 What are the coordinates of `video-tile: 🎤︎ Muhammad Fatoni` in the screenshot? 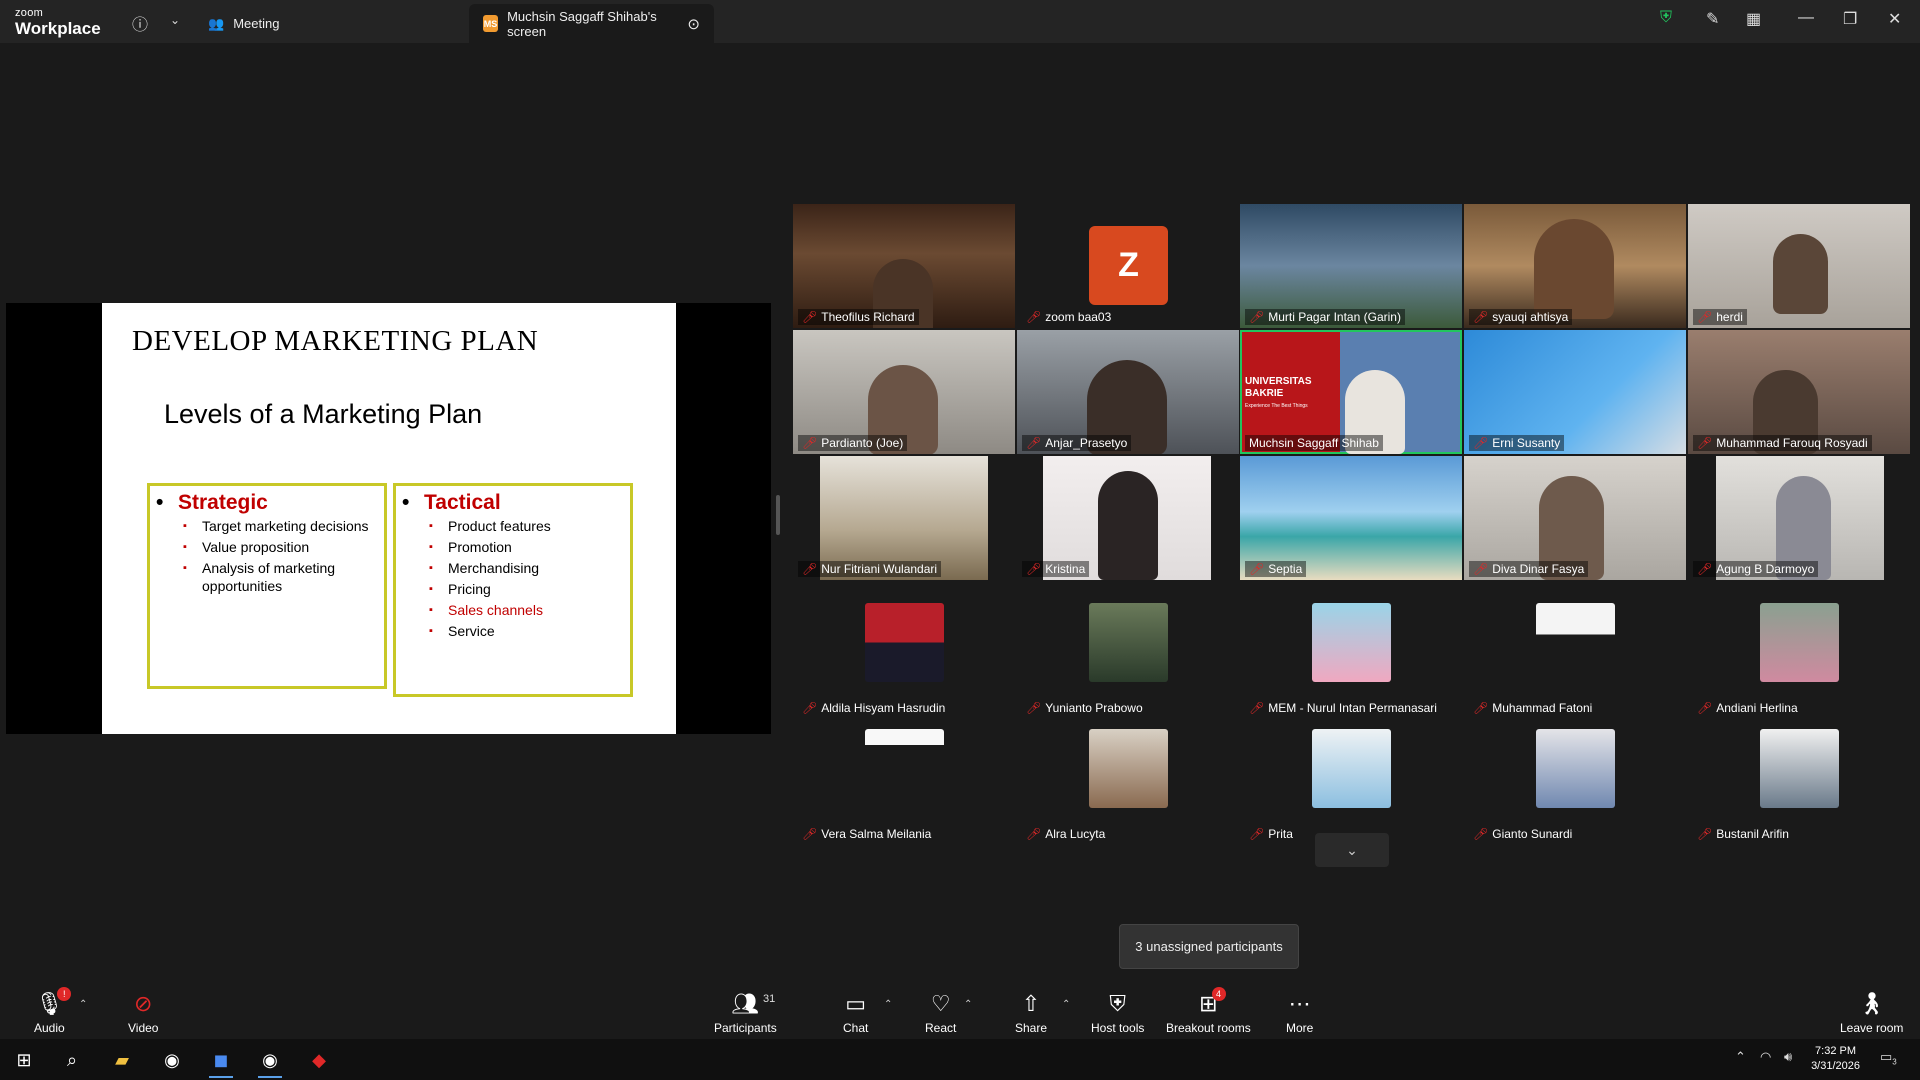 It's located at (1575, 657).